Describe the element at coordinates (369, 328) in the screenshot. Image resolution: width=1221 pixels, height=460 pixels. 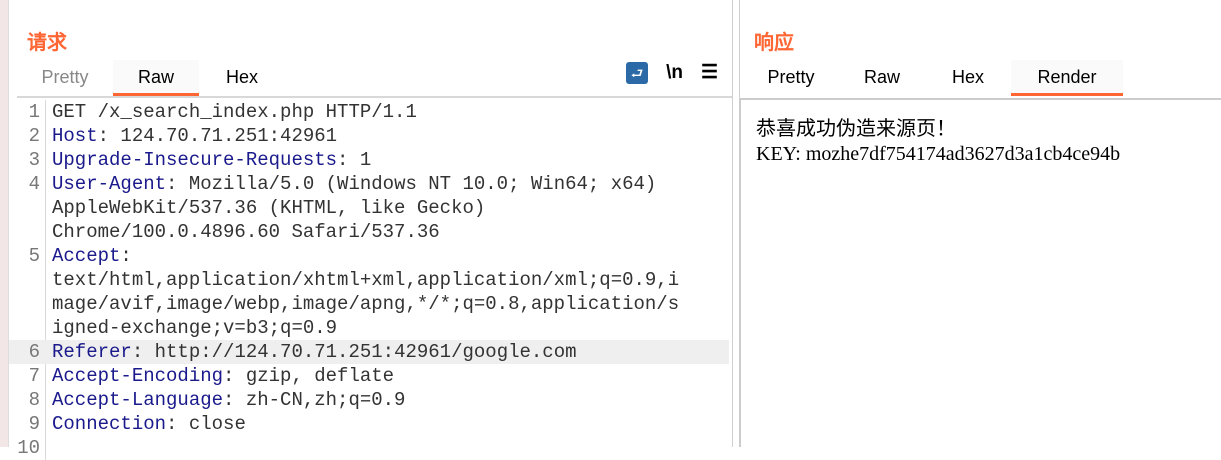
I see `code-line: igned-exchange;v=b3;q=0.9` at that location.